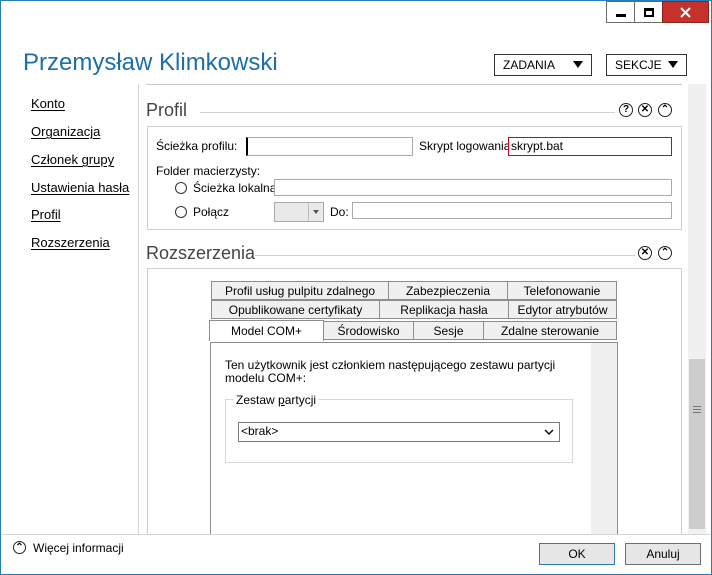  Describe the element at coordinates (167, 110) in the screenshot. I see `section-title-profil: Profil` at that location.